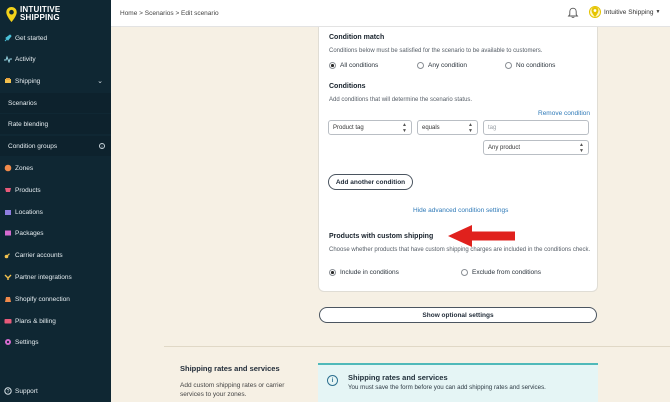 This screenshot has width=670, height=402. I want to click on sidebar-item-packages: Packages, so click(55, 233).